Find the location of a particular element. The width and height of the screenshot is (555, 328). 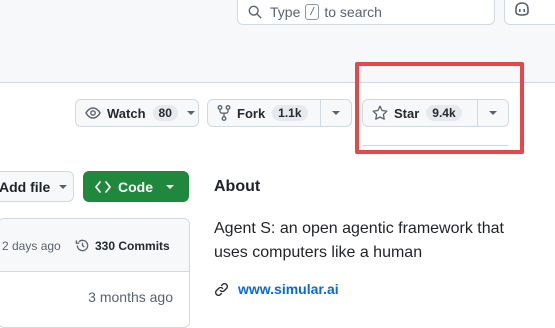

last-commit-time: 2 days ago is located at coordinates (31, 246).